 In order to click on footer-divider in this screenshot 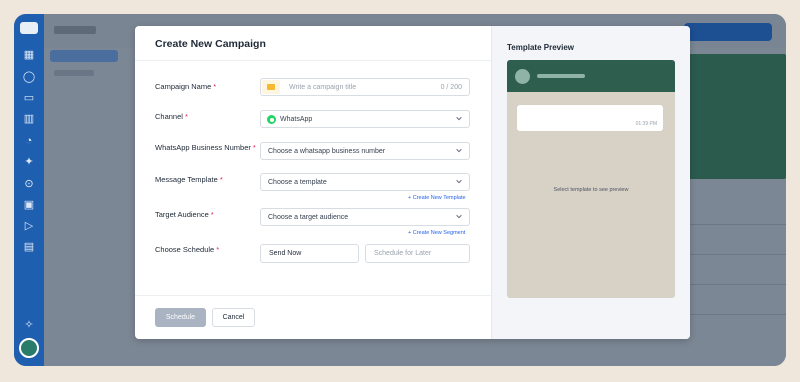, I will do `click(313, 295)`.